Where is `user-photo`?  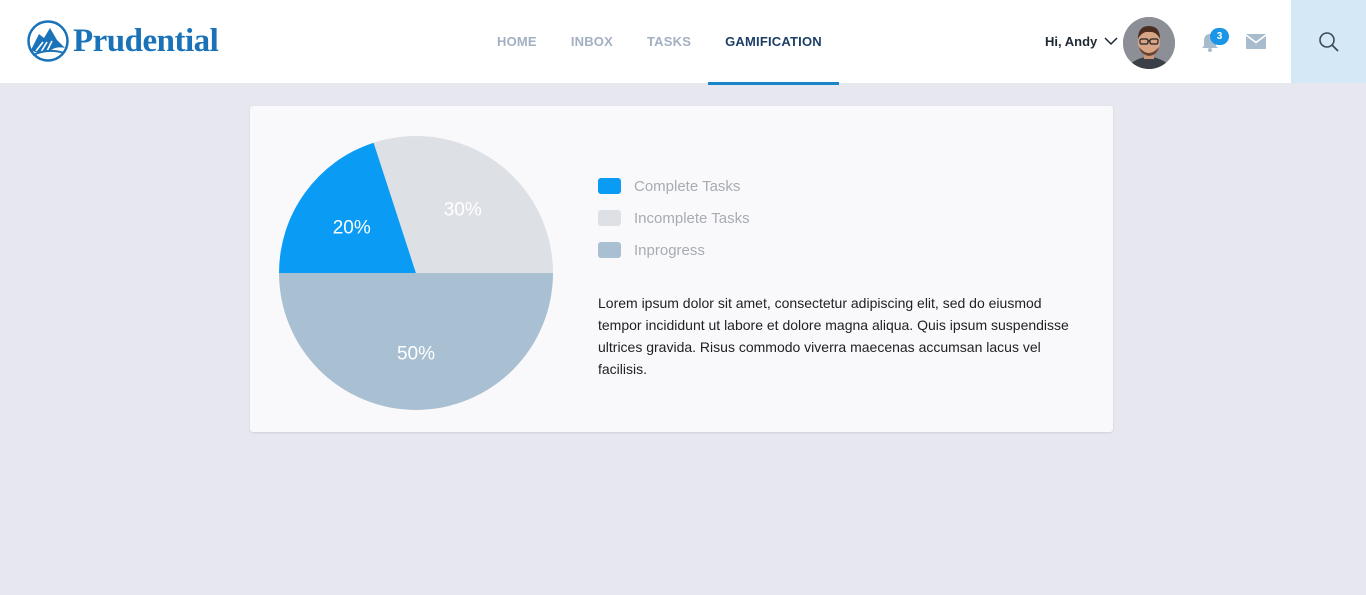 user-photo is located at coordinates (1149, 43).